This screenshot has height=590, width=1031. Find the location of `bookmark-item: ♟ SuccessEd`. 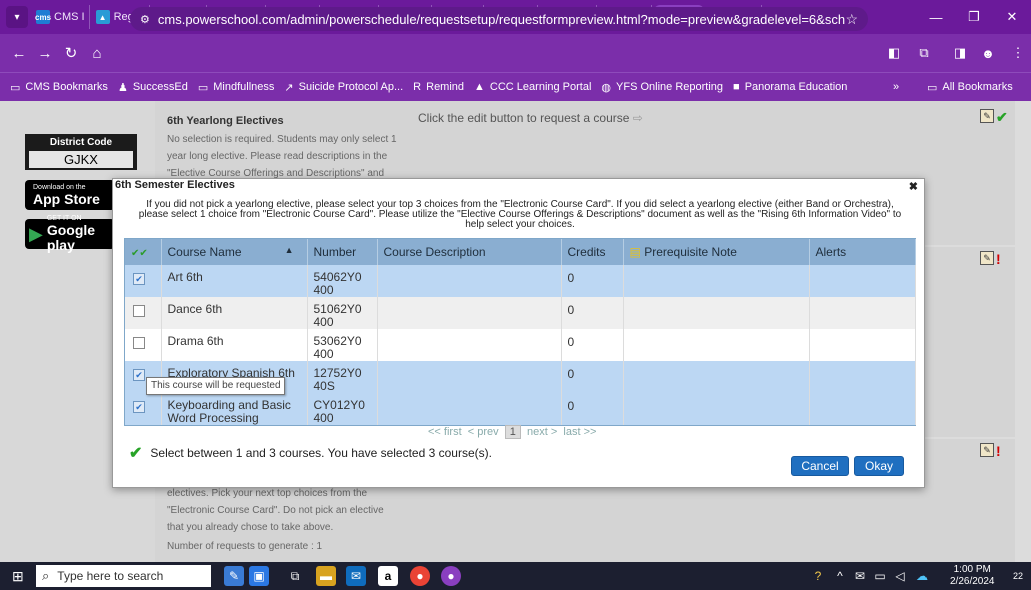

bookmark-item: ♟ SuccessEd is located at coordinates (153, 87).